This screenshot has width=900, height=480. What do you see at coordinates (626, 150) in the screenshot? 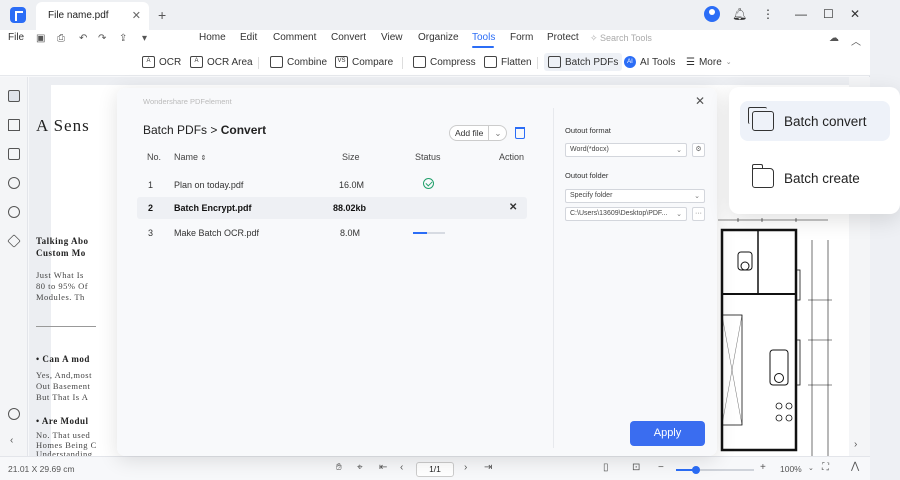
I see `output-format-select: Word(*docx) ⌄` at bounding box center [626, 150].